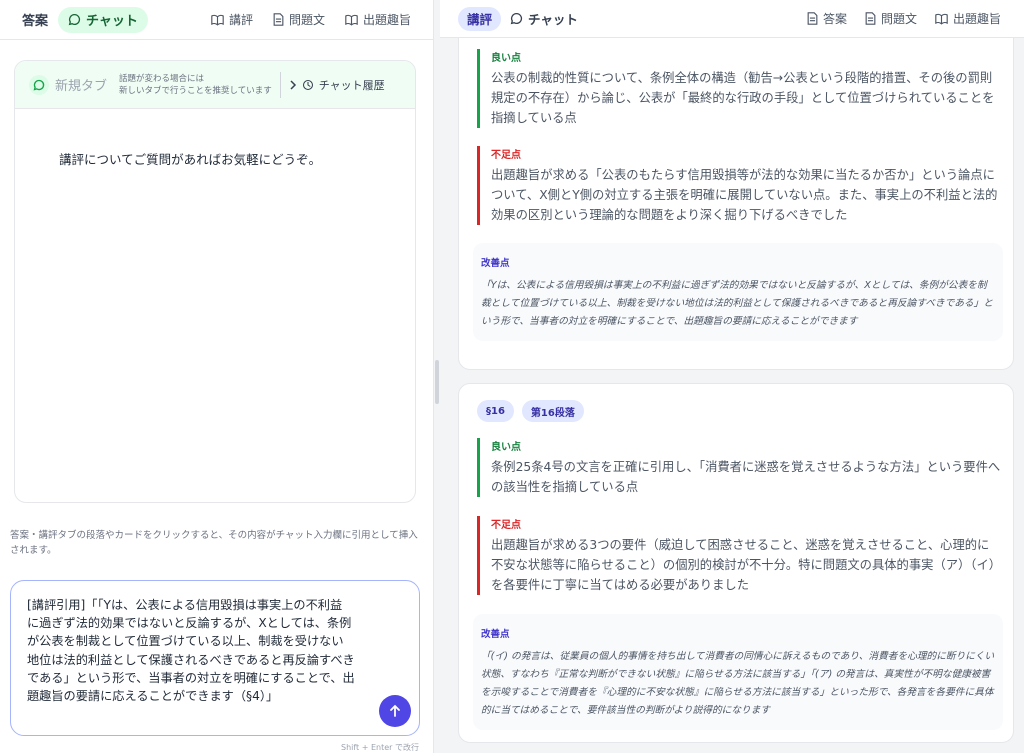 The image size is (1024, 753). I want to click on right-tab-answer-label: 答案, so click(834, 19).